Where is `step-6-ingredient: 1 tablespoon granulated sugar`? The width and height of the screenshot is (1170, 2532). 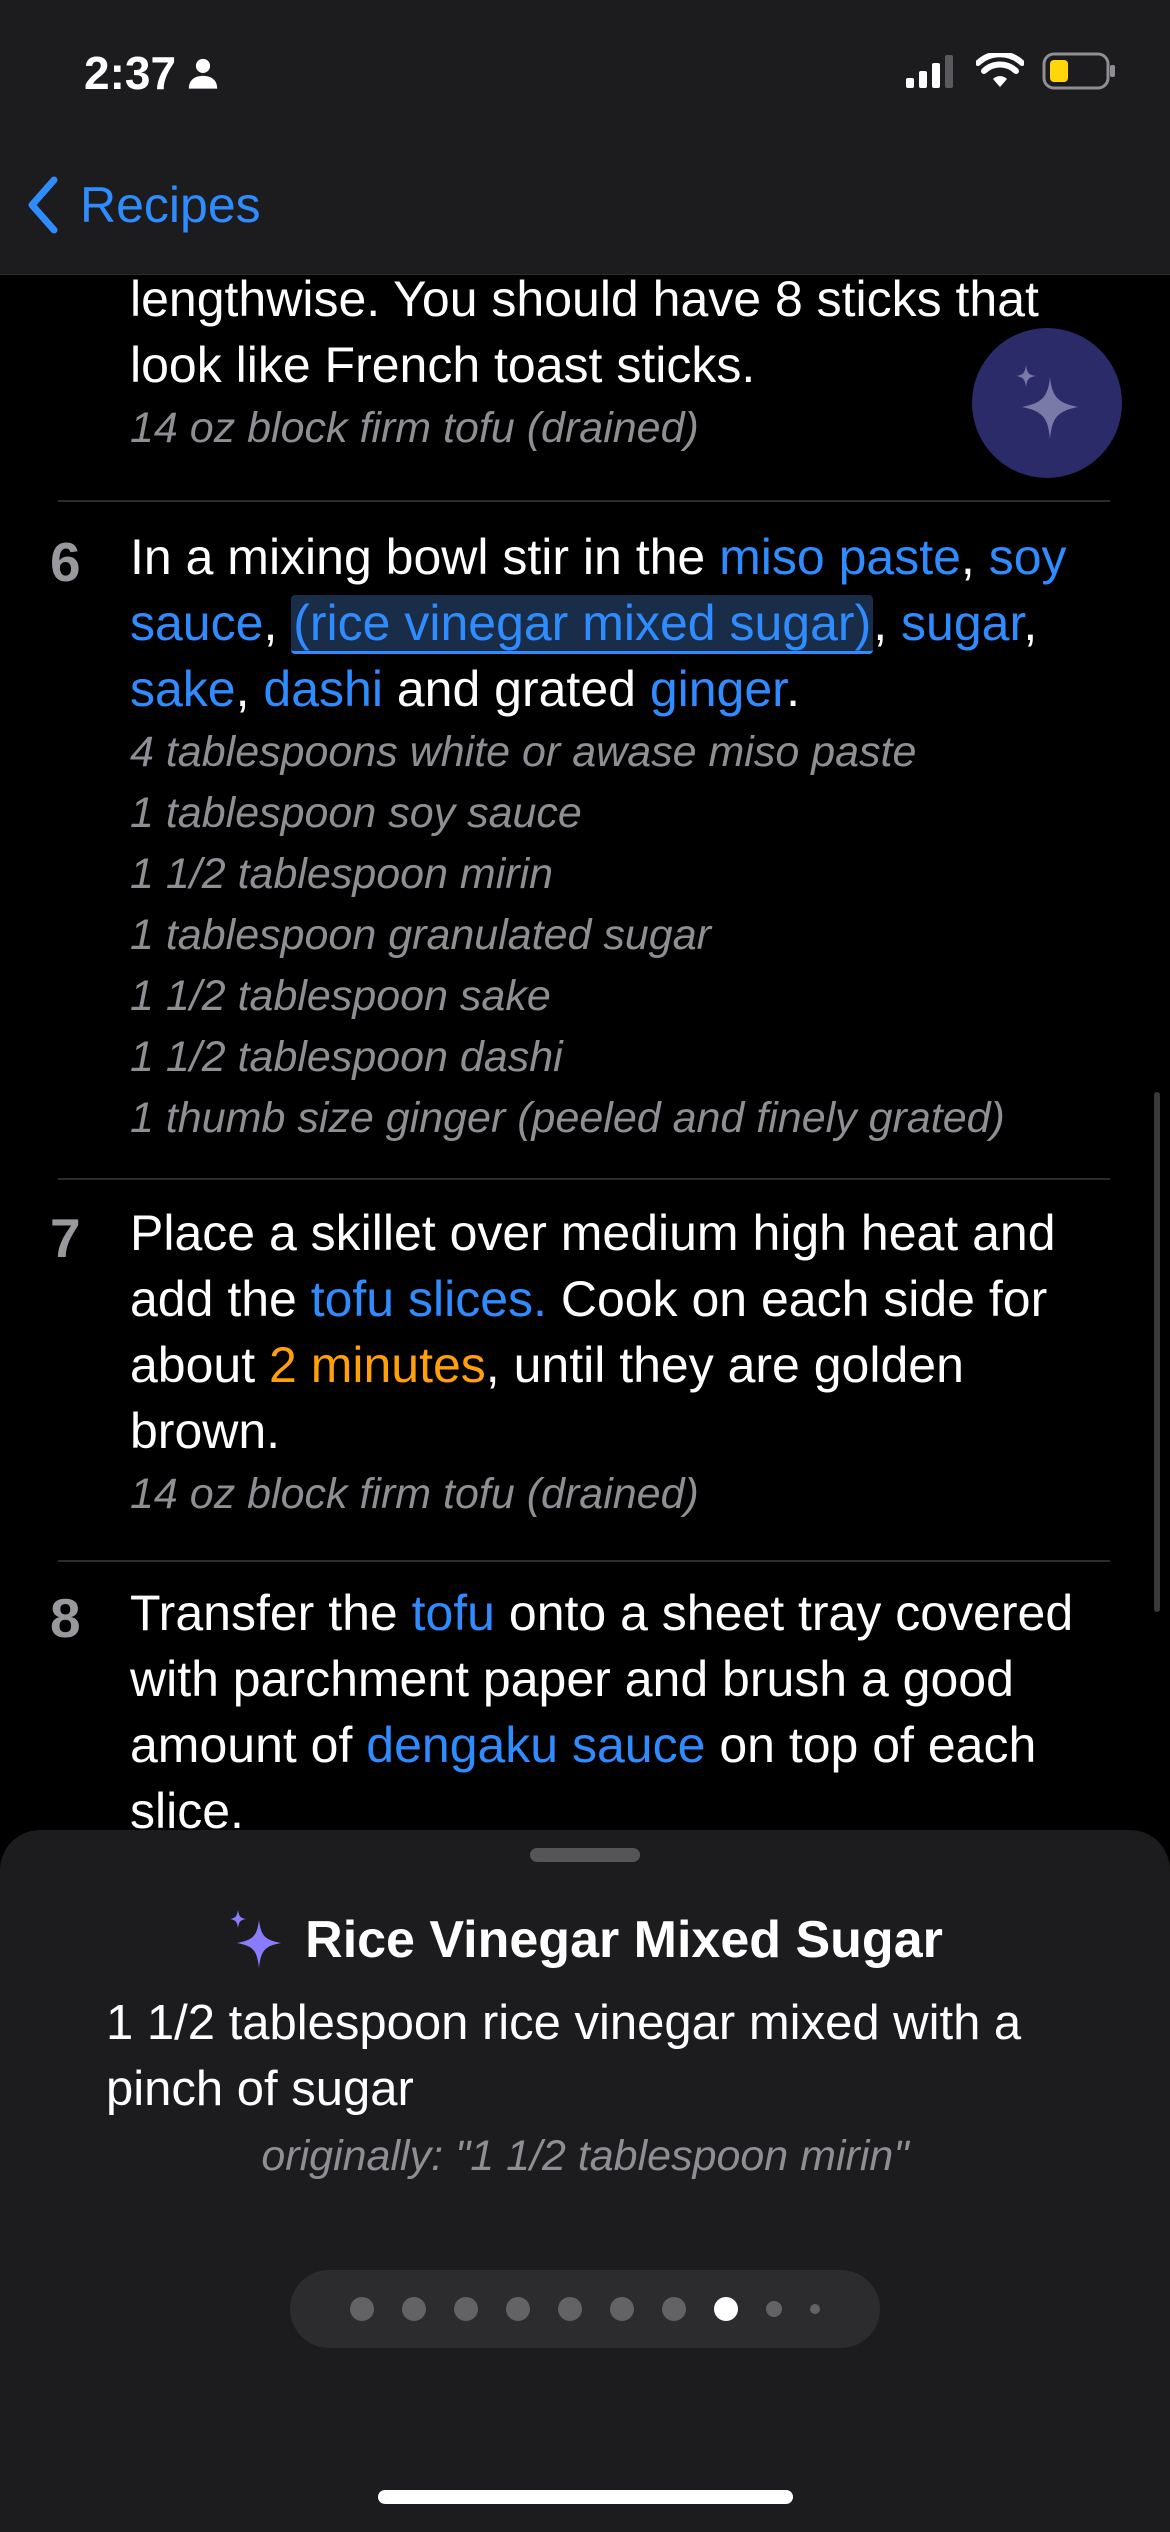 step-6-ingredient: 1 tablespoon granulated sugar is located at coordinates (420, 935).